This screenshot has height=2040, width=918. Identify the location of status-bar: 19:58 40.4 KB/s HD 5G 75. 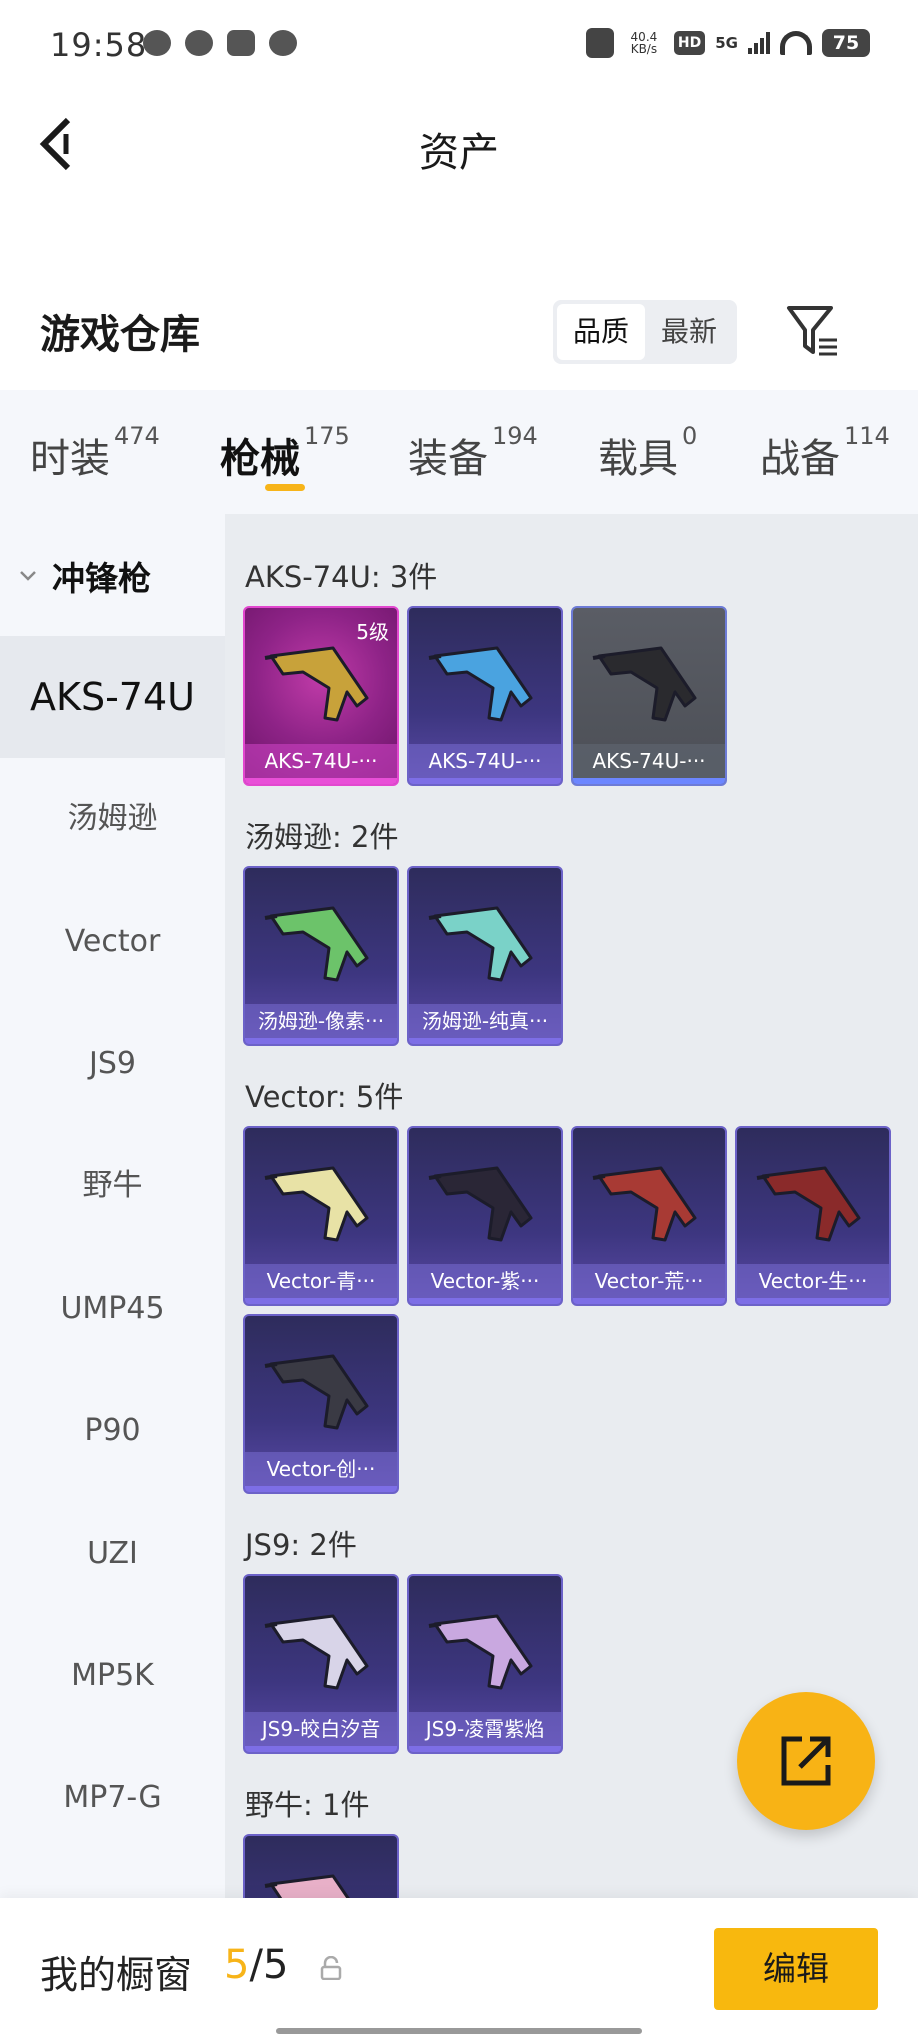
(459, 46).